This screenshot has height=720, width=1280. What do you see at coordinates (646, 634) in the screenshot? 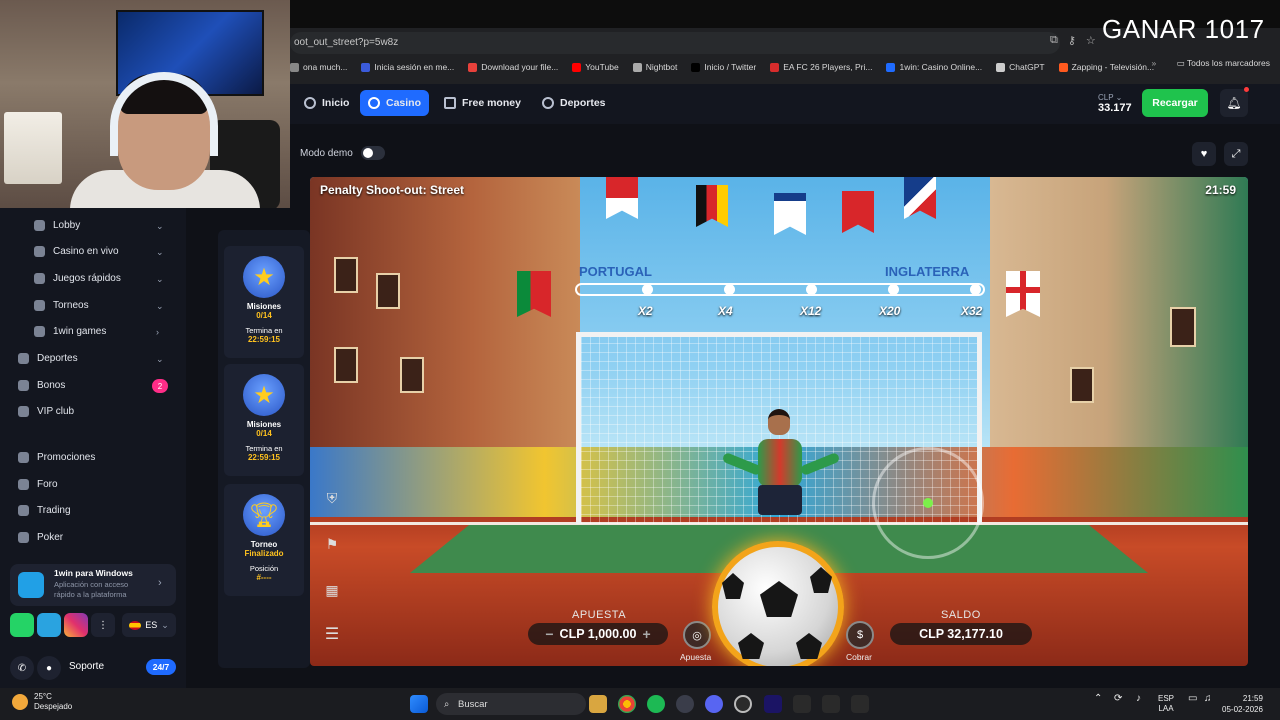
I see `bet-increase-button: +` at bounding box center [646, 634].